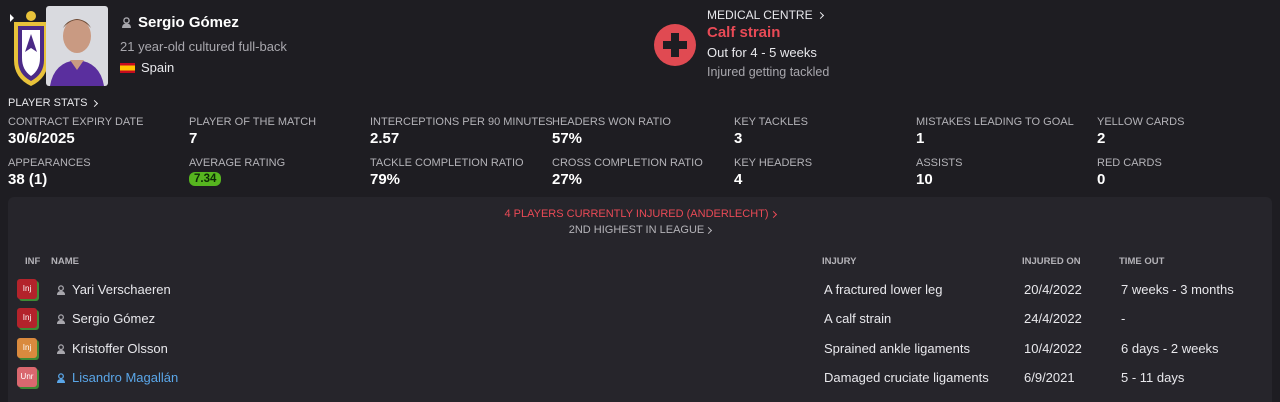  I want to click on injury-cell: A fractured lower leg, so click(883, 289).